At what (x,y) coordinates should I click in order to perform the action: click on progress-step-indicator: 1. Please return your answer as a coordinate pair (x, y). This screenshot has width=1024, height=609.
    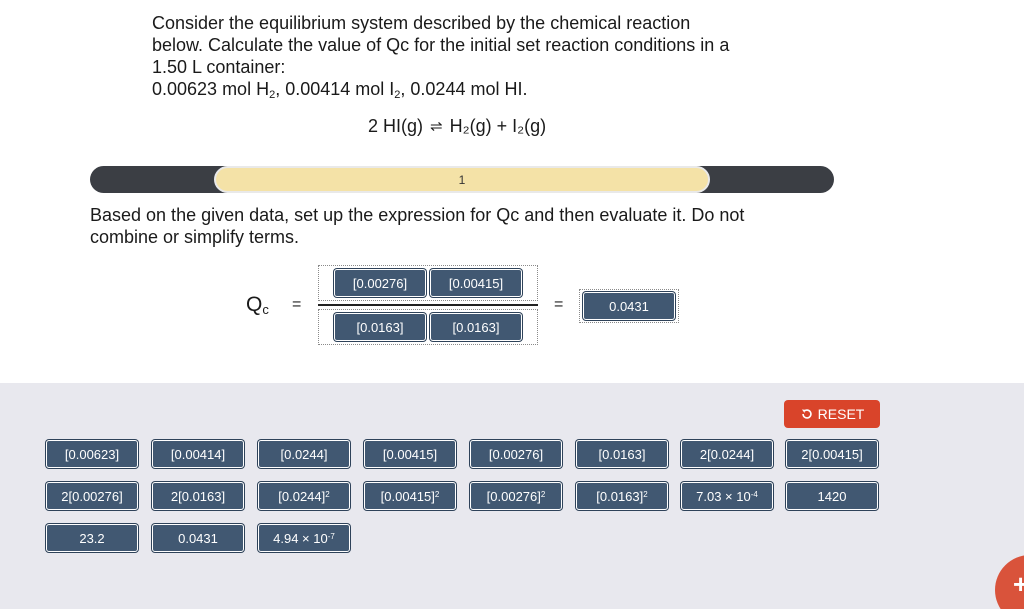
    Looking at the image, I should click on (462, 179).